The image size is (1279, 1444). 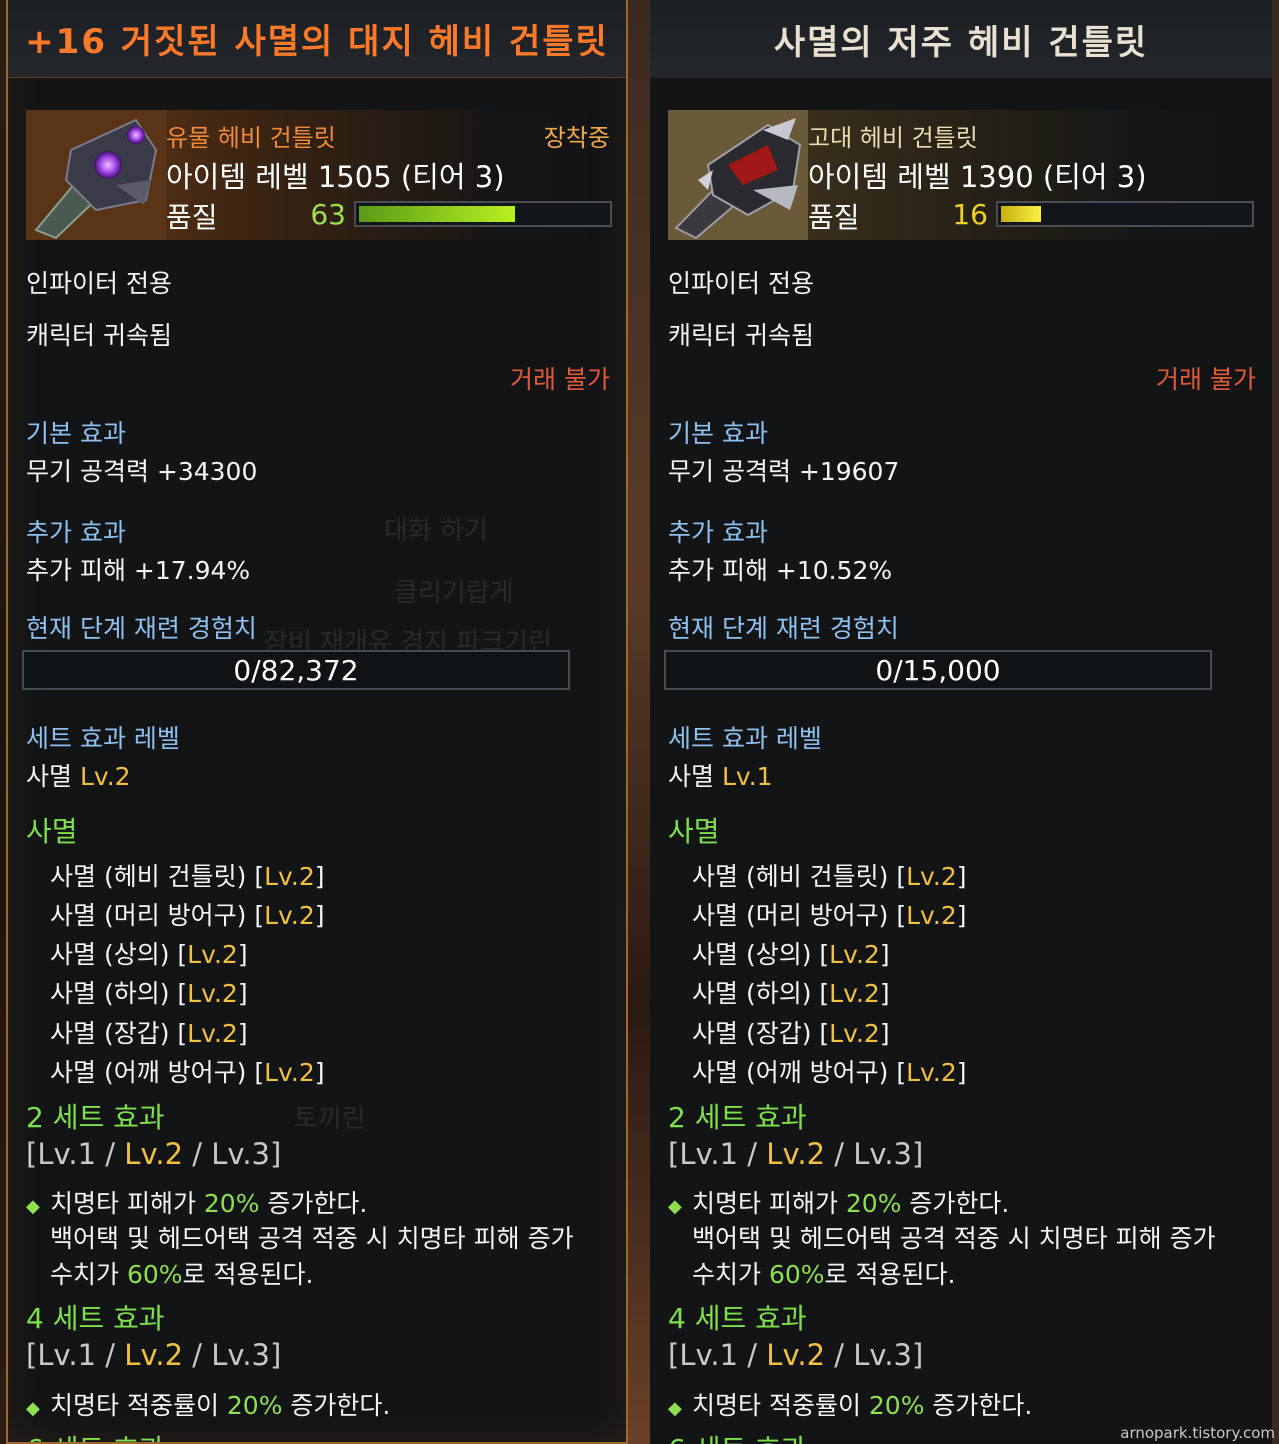 What do you see at coordinates (1275, 722) in the screenshot?
I see `background-edge` at bounding box center [1275, 722].